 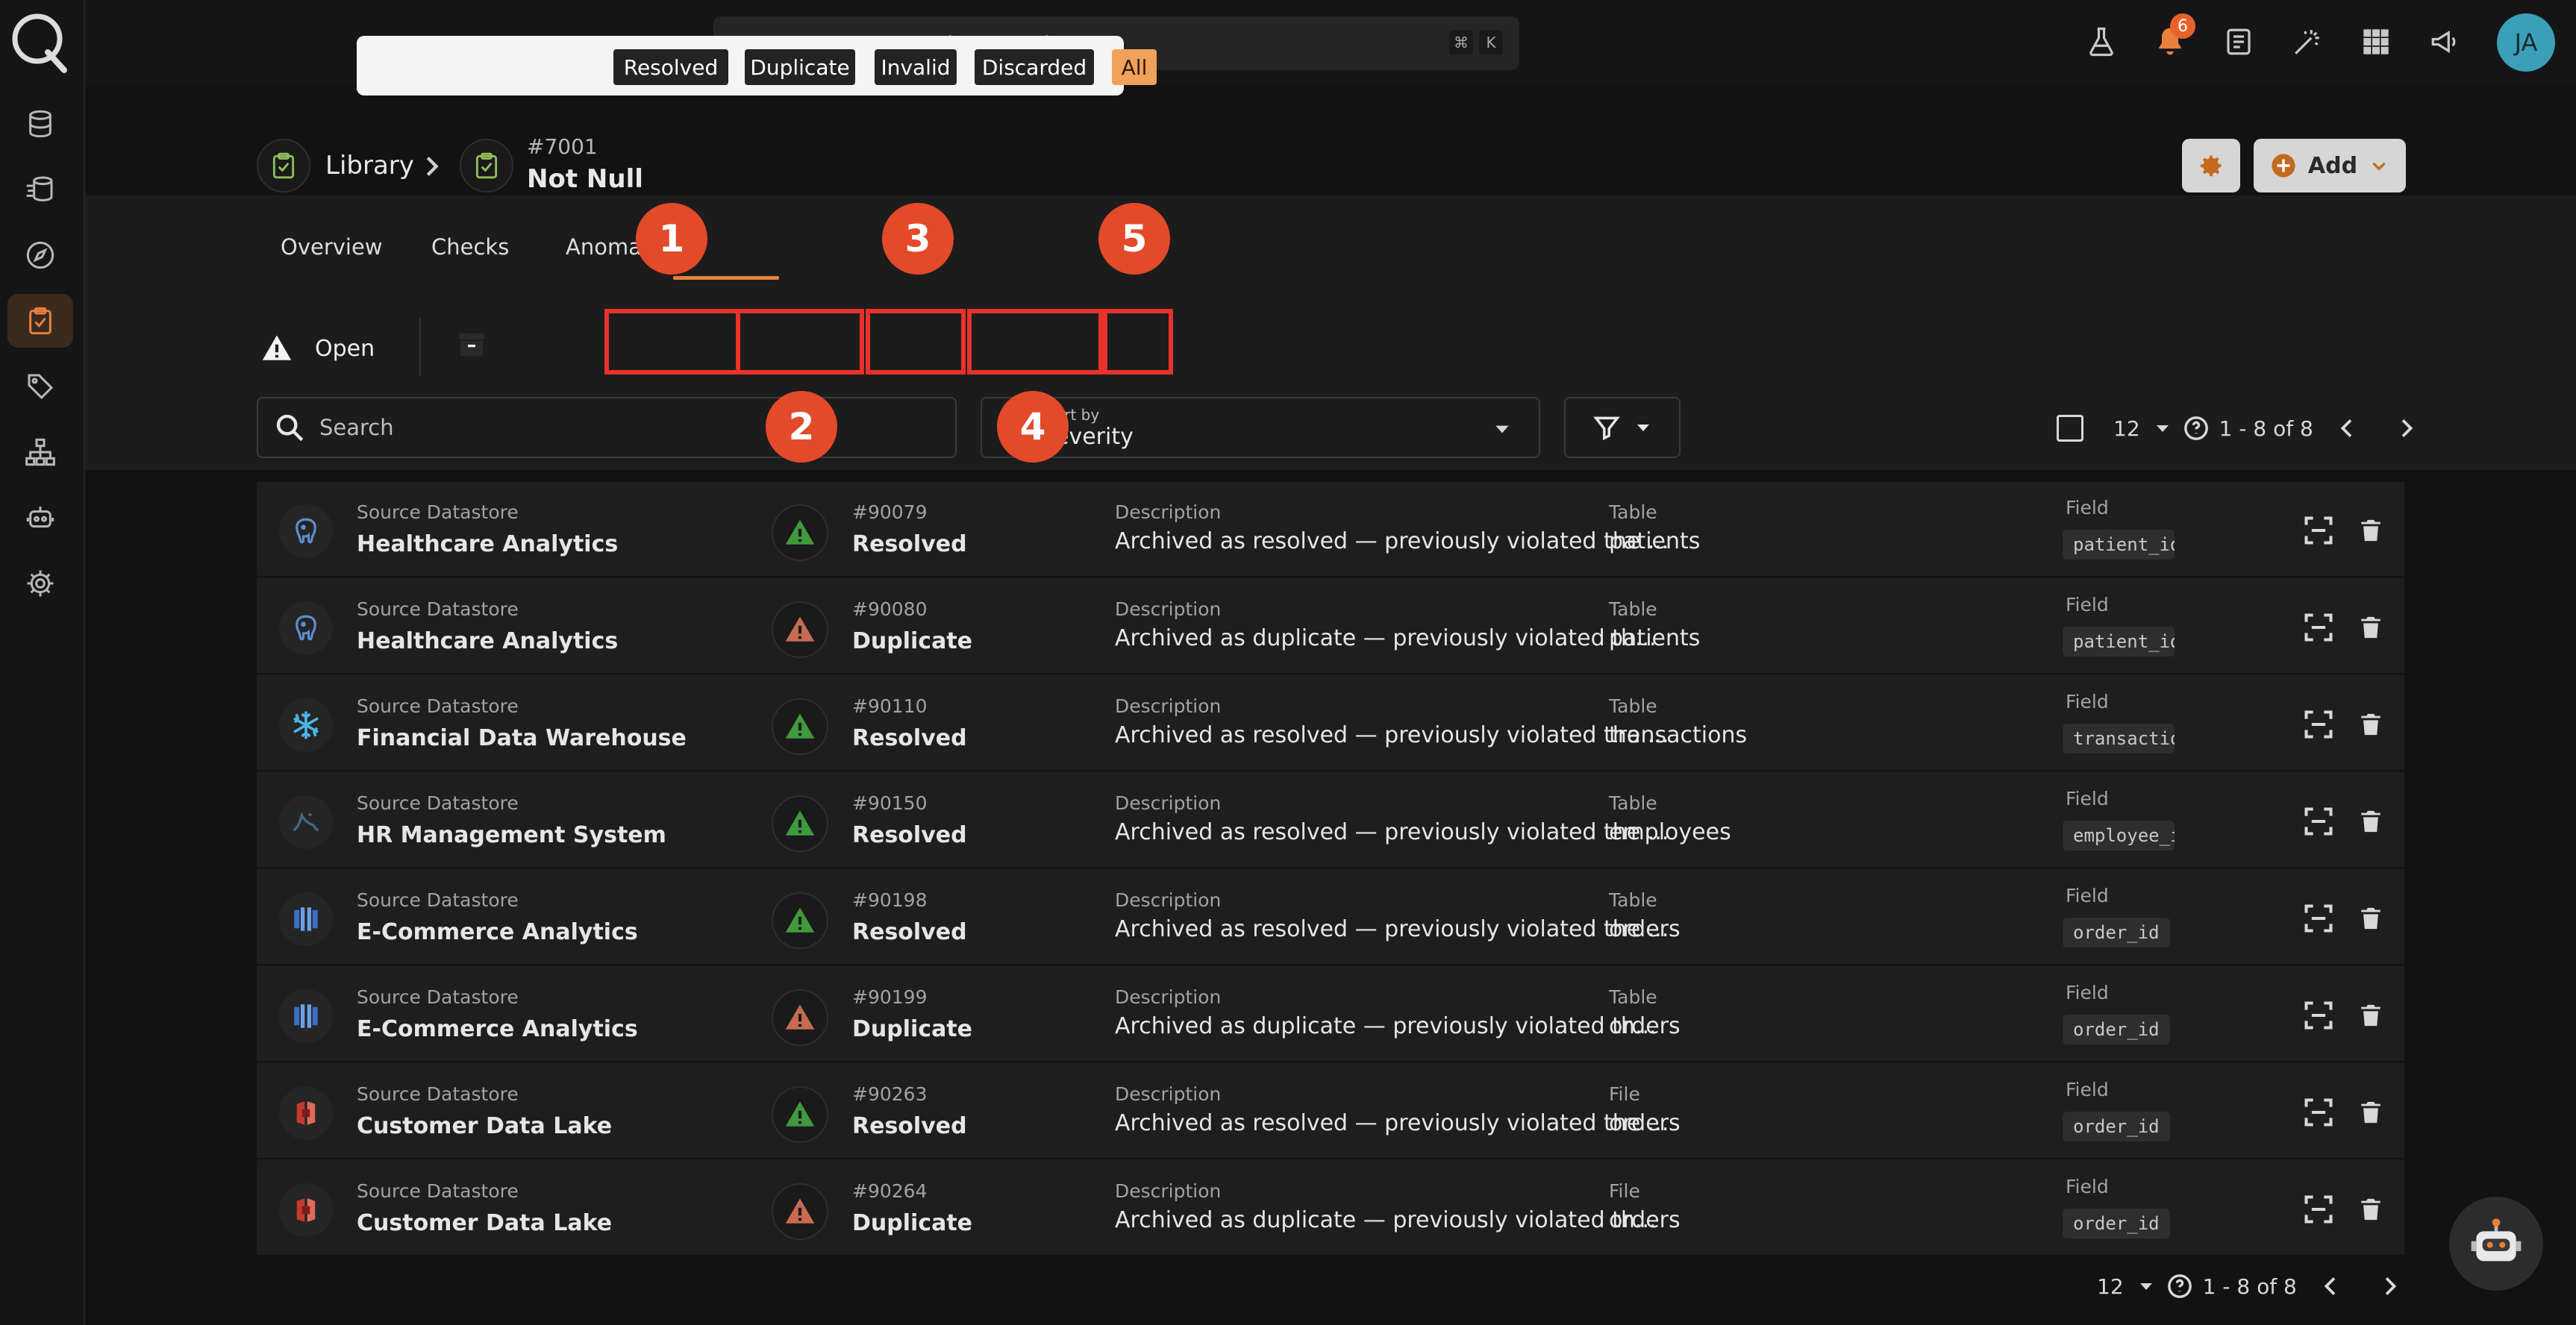 I want to click on archived-status-button: Archived, so click(x=529, y=345).